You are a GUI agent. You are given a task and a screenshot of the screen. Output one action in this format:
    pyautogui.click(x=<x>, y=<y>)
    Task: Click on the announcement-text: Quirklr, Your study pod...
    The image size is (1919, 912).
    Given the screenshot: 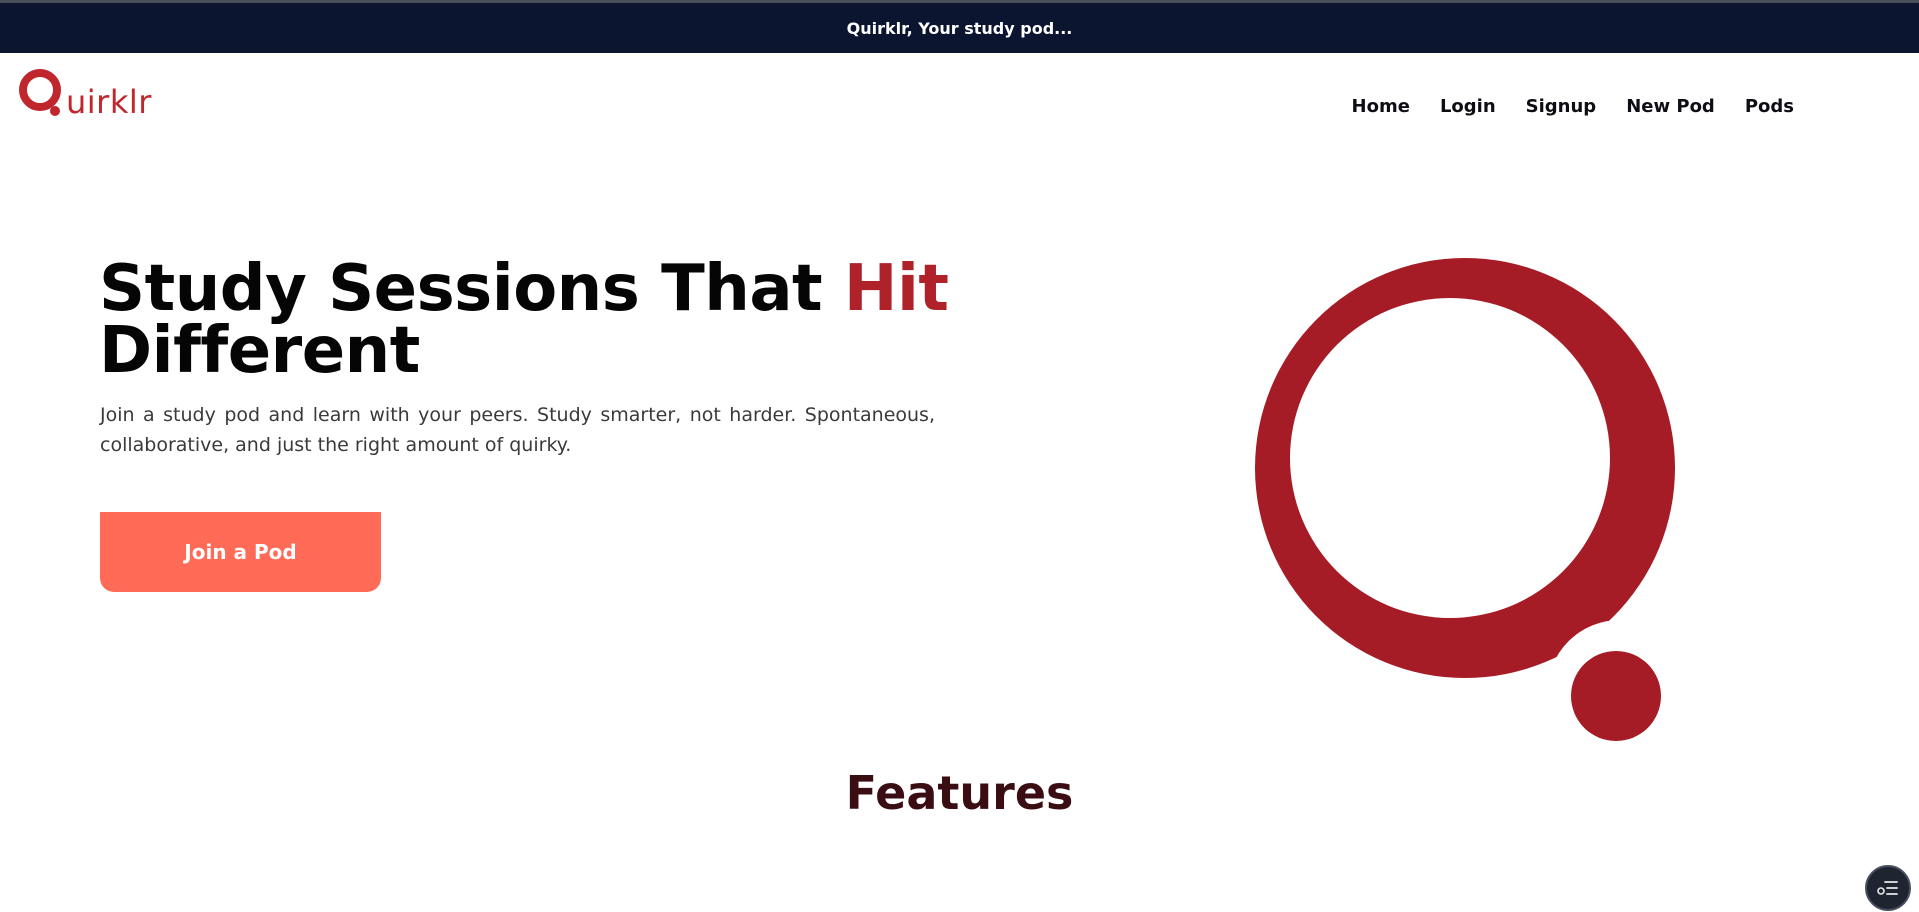 What is the action you would take?
    pyautogui.click(x=959, y=28)
    